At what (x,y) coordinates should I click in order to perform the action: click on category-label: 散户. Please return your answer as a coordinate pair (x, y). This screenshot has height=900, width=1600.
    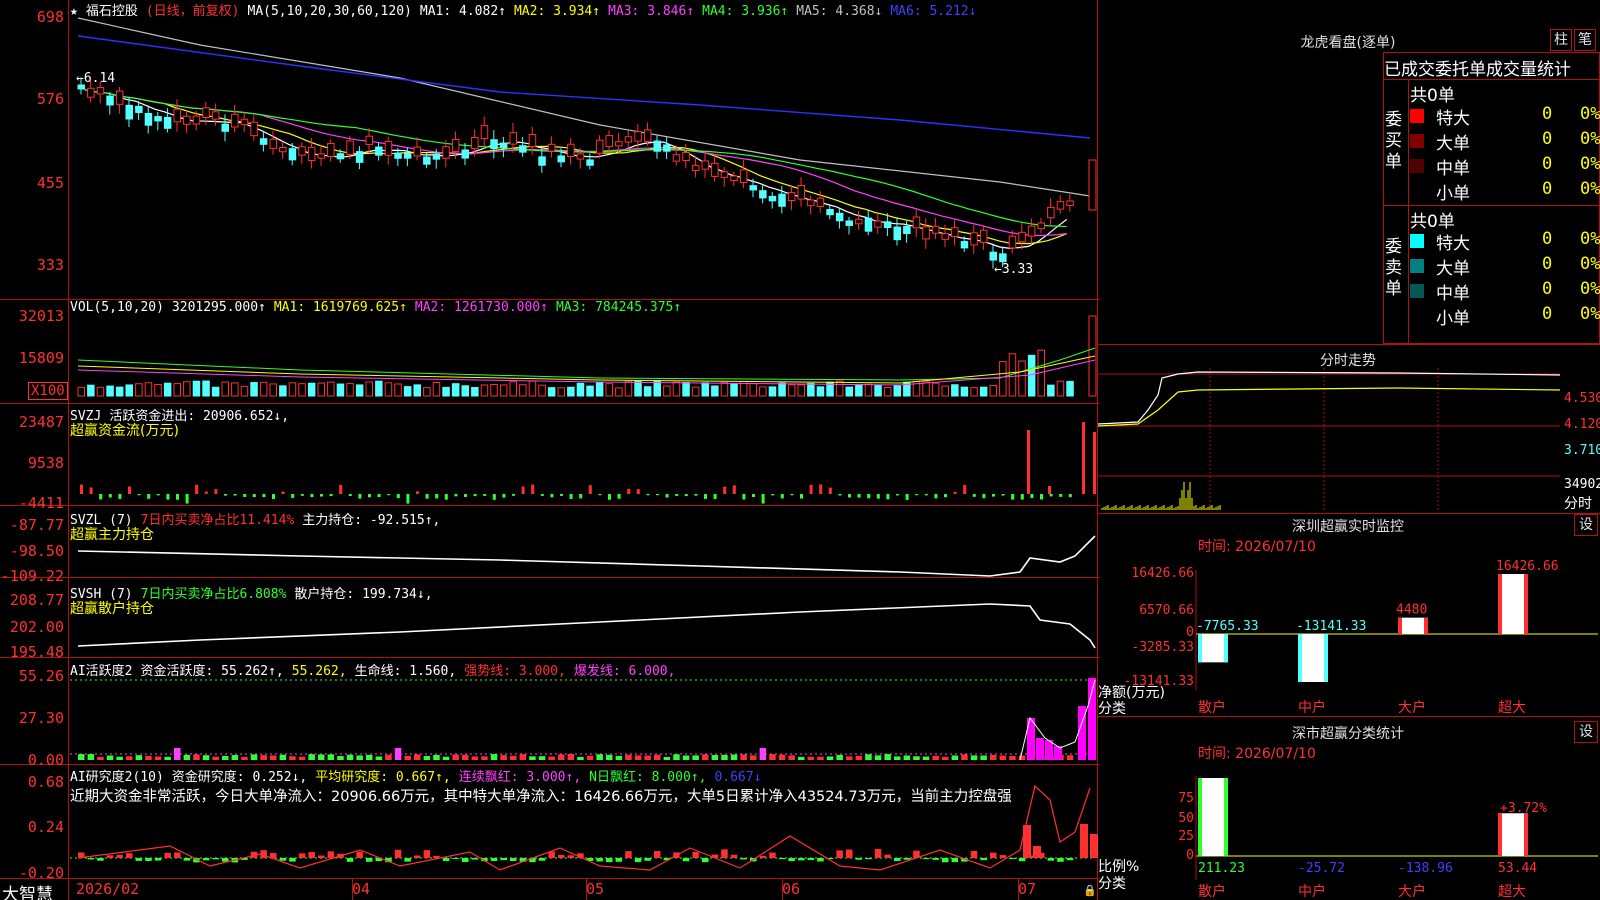
    Looking at the image, I should click on (1212, 891).